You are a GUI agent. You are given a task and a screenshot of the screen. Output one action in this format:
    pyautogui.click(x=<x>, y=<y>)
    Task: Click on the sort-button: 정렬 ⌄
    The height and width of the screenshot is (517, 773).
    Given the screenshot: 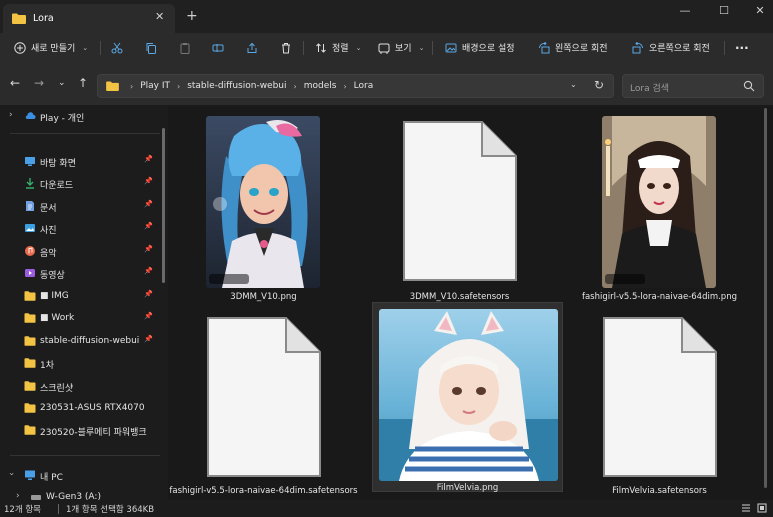 What is the action you would take?
    pyautogui.click(x=338, y=47)
    